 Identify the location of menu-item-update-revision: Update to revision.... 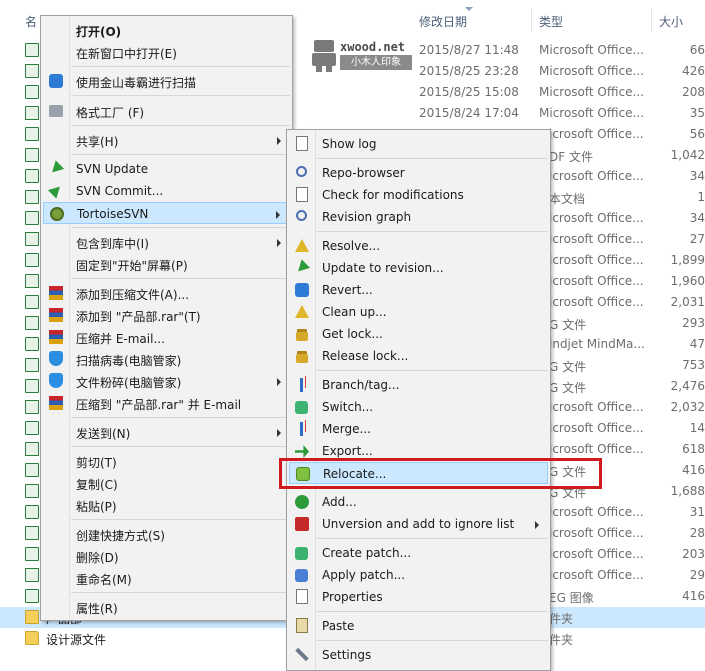
(418, 268).